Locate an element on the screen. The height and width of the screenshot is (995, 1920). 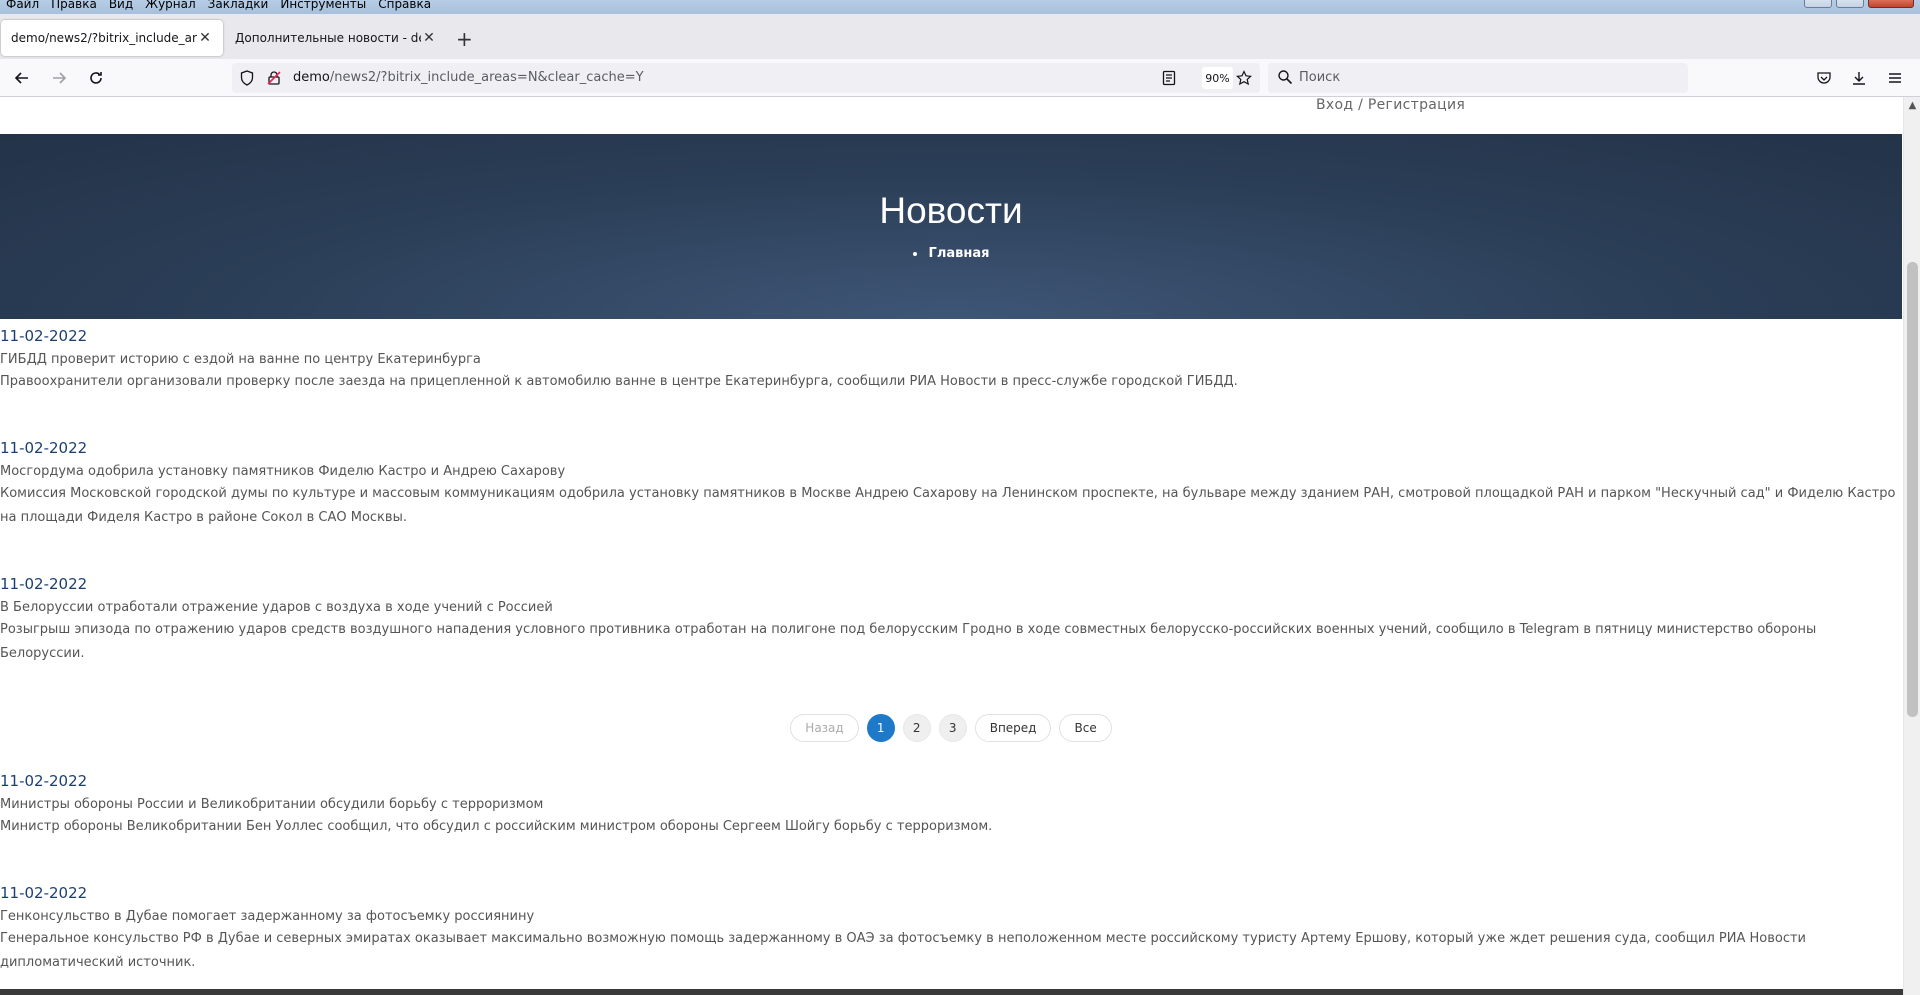
scroll-up-arrow-icon: ▲ is located at coordinates (1912, 105).